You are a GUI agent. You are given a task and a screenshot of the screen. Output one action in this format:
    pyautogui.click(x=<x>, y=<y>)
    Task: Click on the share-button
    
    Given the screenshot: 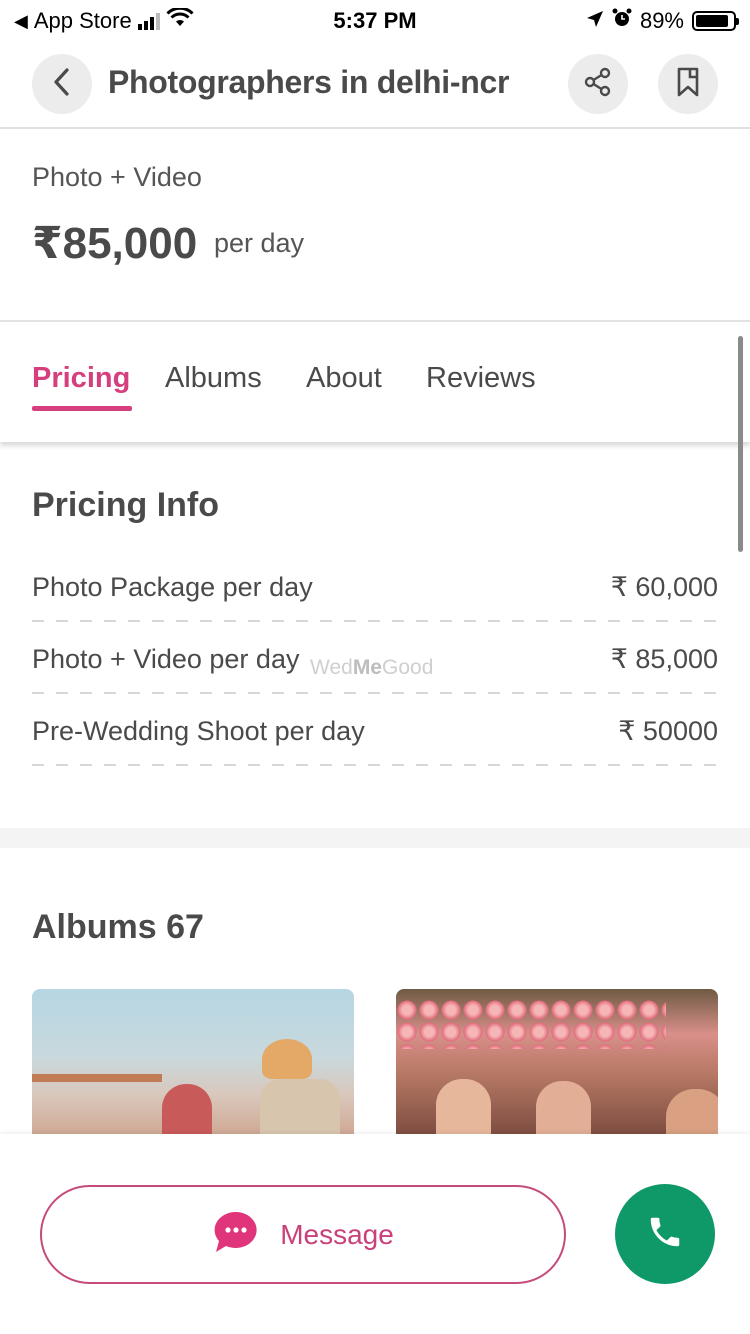 What is the action you would take?
    pyautogui.click(x=598, y=84)
    